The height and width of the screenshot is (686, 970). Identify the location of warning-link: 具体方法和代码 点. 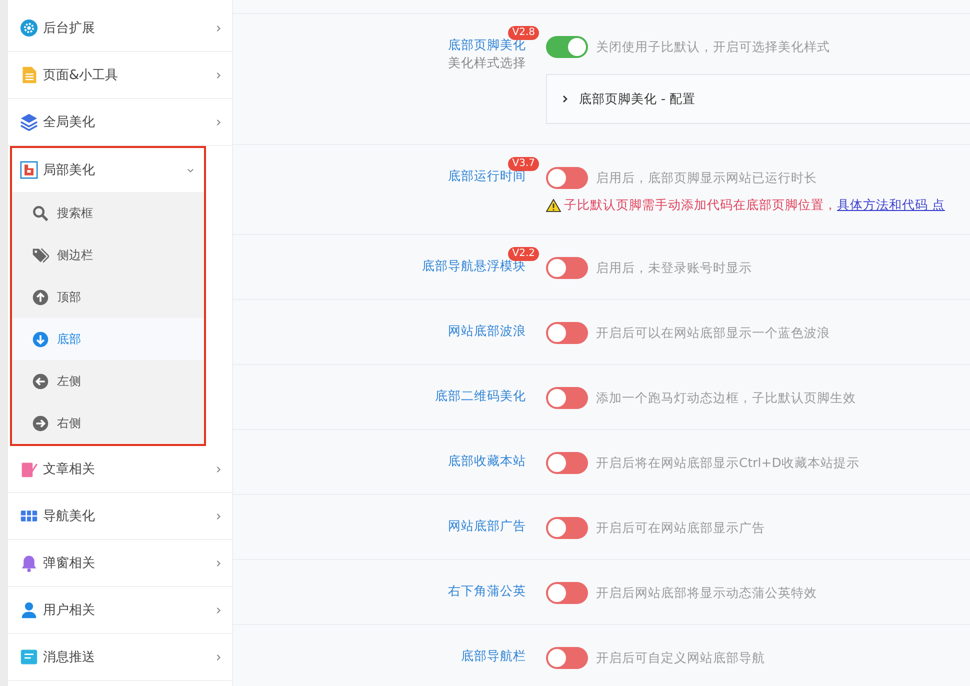
(891, 205).